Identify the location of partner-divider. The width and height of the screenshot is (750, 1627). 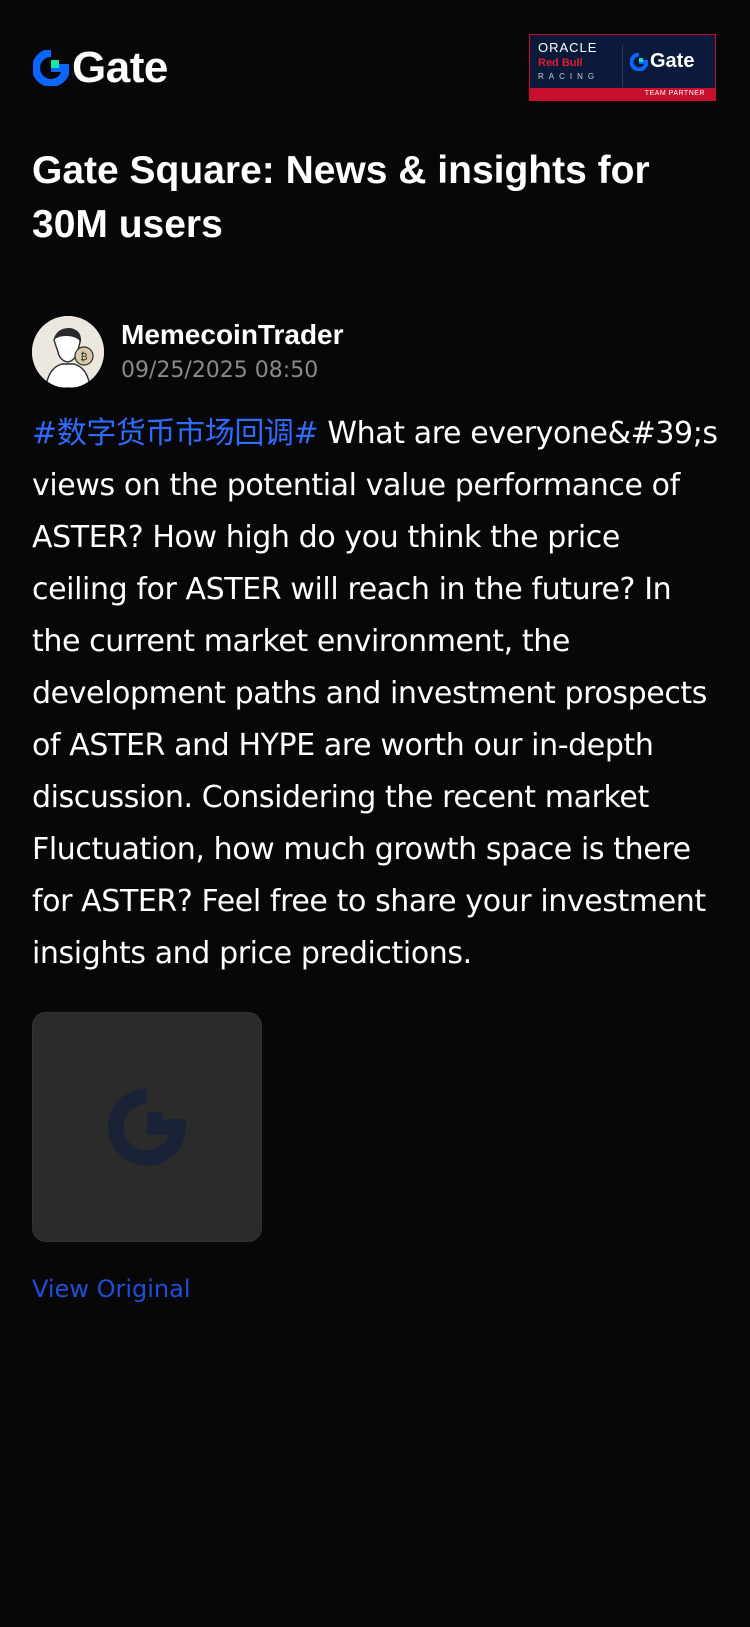
(622, 66).